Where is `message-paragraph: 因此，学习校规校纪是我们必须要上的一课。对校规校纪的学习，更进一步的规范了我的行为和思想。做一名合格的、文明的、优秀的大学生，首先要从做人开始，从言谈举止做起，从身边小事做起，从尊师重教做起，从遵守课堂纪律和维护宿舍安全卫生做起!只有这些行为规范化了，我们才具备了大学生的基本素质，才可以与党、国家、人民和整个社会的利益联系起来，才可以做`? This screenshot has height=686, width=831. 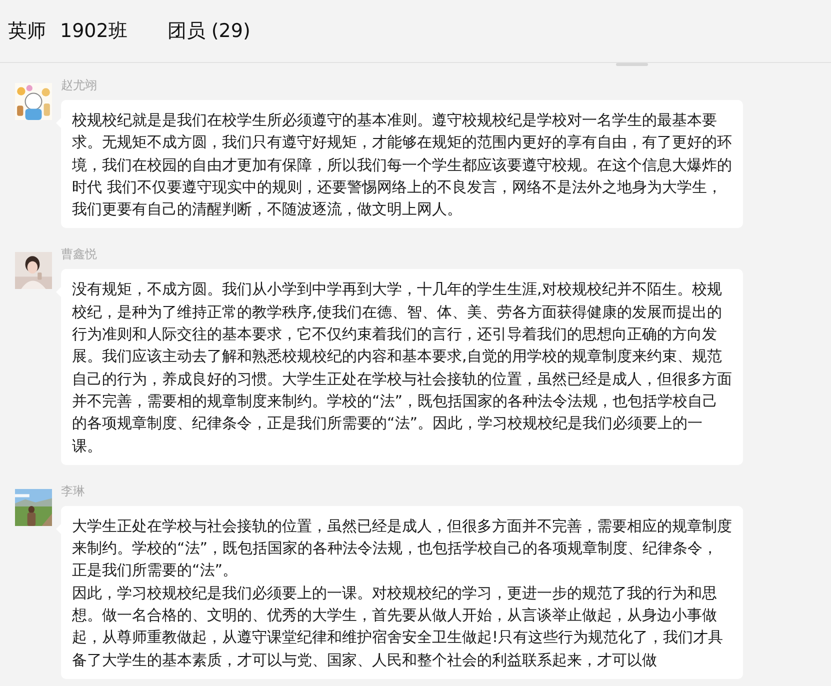 message-paragraph: 因此，学习校规校纪是我们必须要上的一课。对校规校纪的学习，更进一步的规范了我的行为和思想。做一名合格的、文明的、优秀的大学生，首先要从做人开始，从言谈举止做起，从身边小事做起，从尊师重教做起，从遵守课堂纪律和维护宿舍安全卫生做起!只有这些行为规范化了，我们才具备了大学生的基本素质，才可以与党、国家、人民和整个社会的利益联系起来，才可以做 is located at coordinates (398, 626).